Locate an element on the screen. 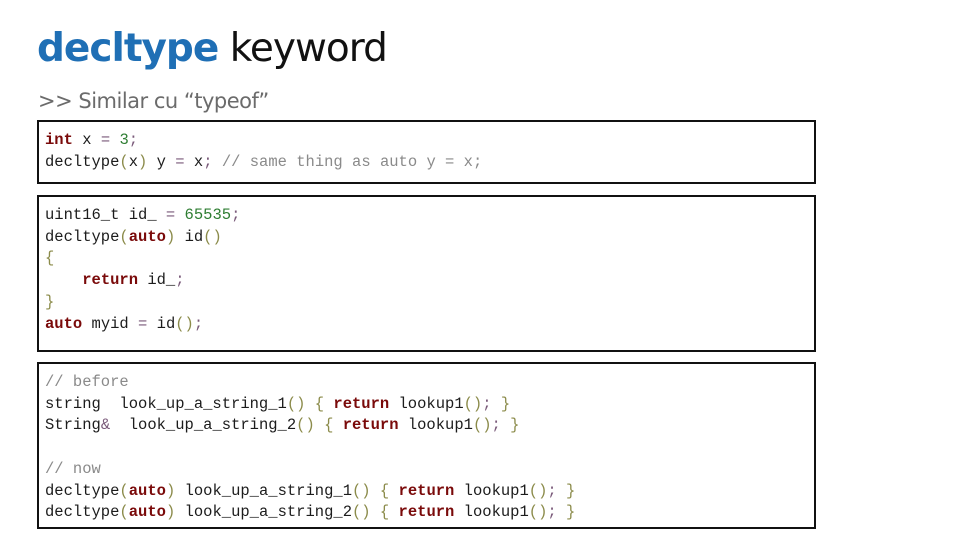 The width and height of the screenshot is (960, 540). code-text: uint16_t id_ is located at coordinates (105, 215).